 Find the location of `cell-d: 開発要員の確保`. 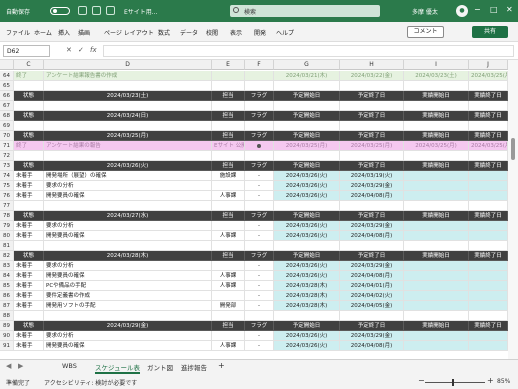

cell-d: 開発要員の確保 is located at coordinates (128, 196).